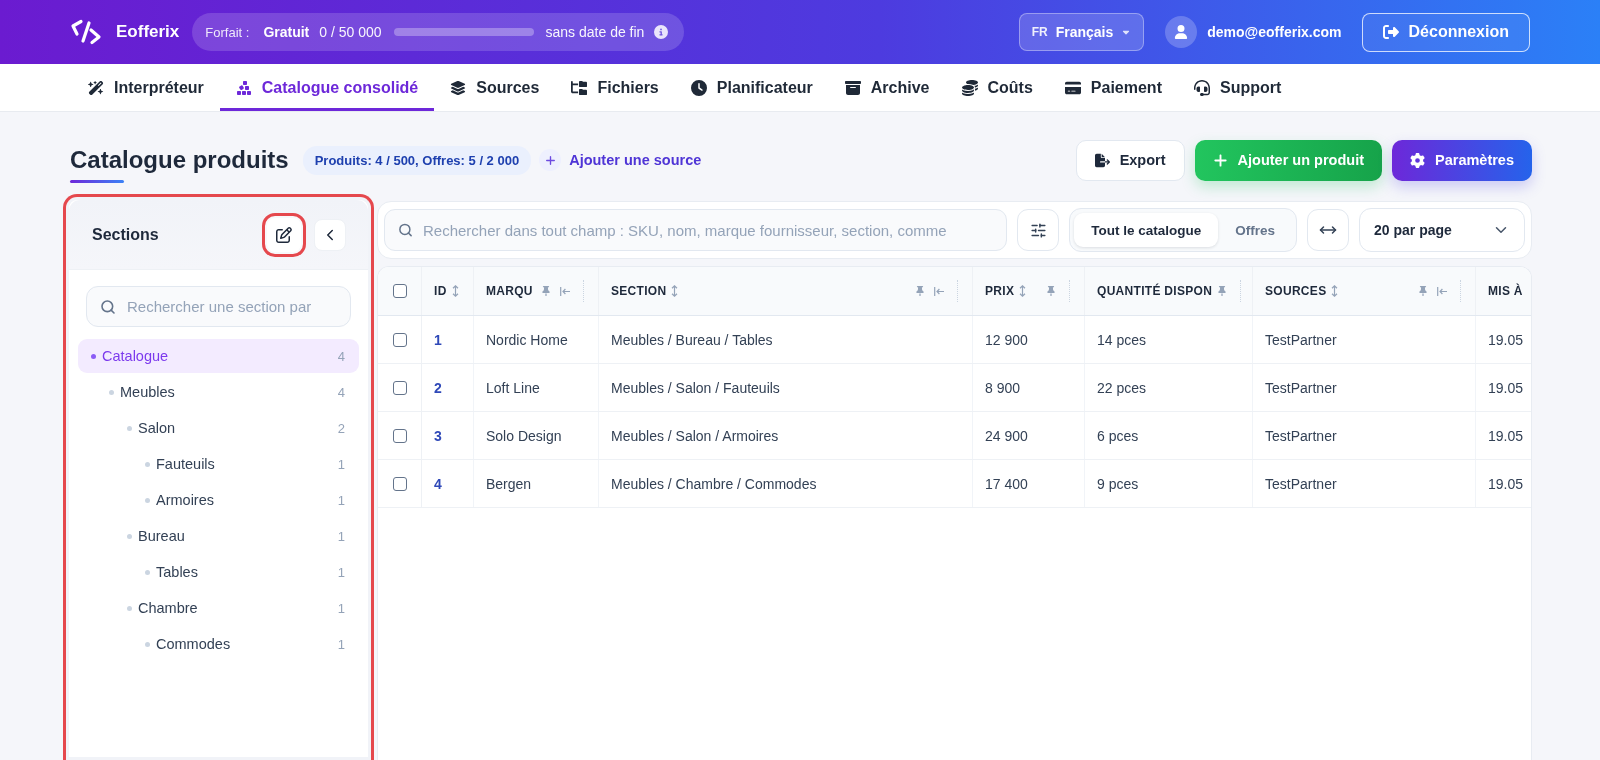 Image resolution: width=1600 pixels, height=760 pixels. Describe the element at coordinates (438, 387) in the screenshot. I see `id-link: 2` at that location.